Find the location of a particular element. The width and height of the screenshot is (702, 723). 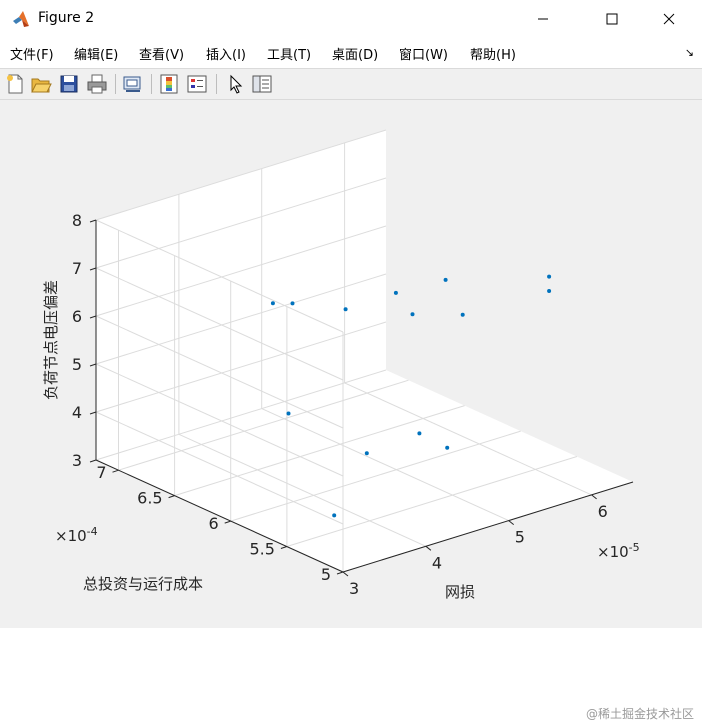

y-tick-label: 5 is located at coordinates (326, 574).